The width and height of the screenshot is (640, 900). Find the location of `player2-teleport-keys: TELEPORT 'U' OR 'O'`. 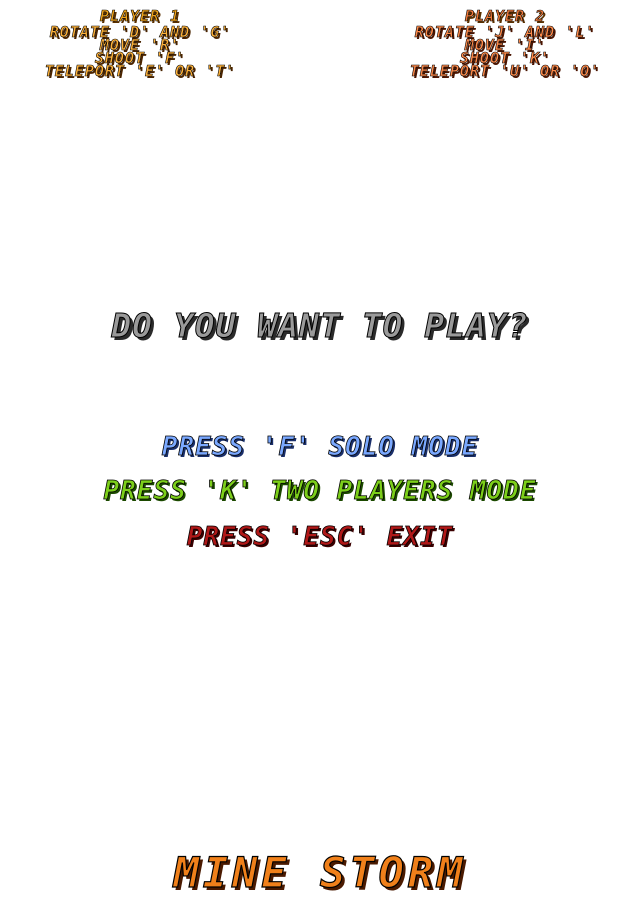

player2-teleport-keys: TELEPORT 'U' OR 'O' is located at coordinates (505, 71).